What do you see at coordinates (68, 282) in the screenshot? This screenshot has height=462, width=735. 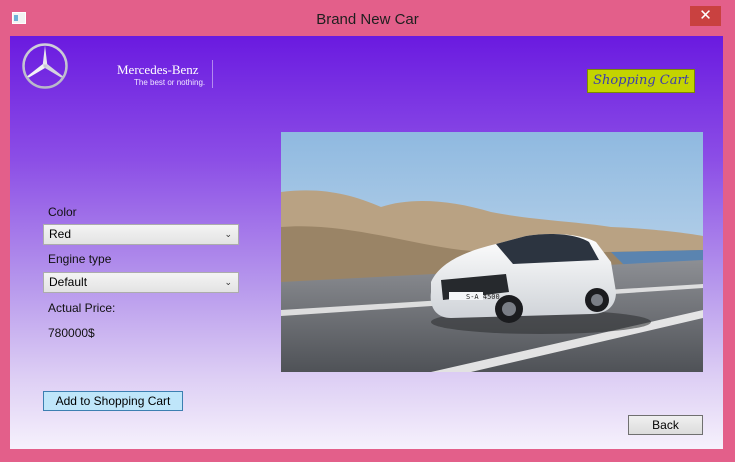 I see `engine-type-dropdown-value: Default` at bounding box center [68, 282].